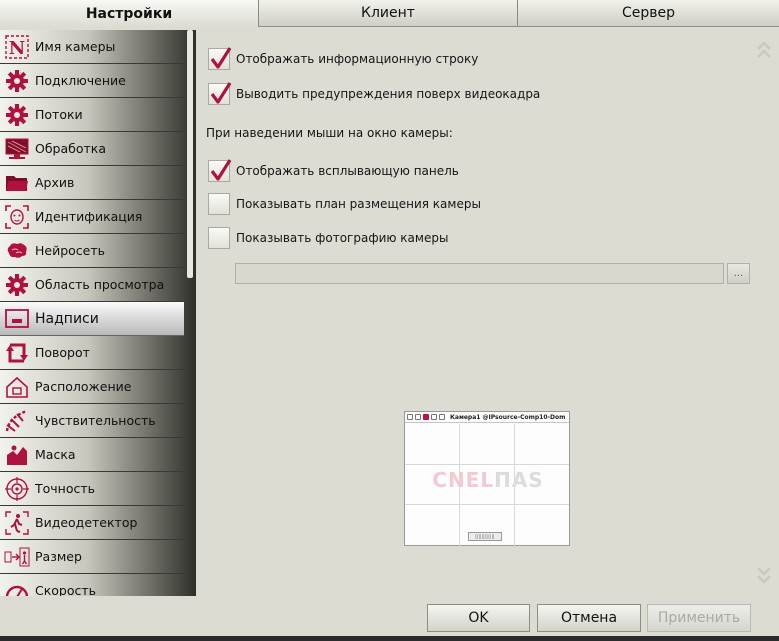  What do you see at coordinates (17, 387) in the screenshot?
I see `house-icon` at bounding box center [17, 387].